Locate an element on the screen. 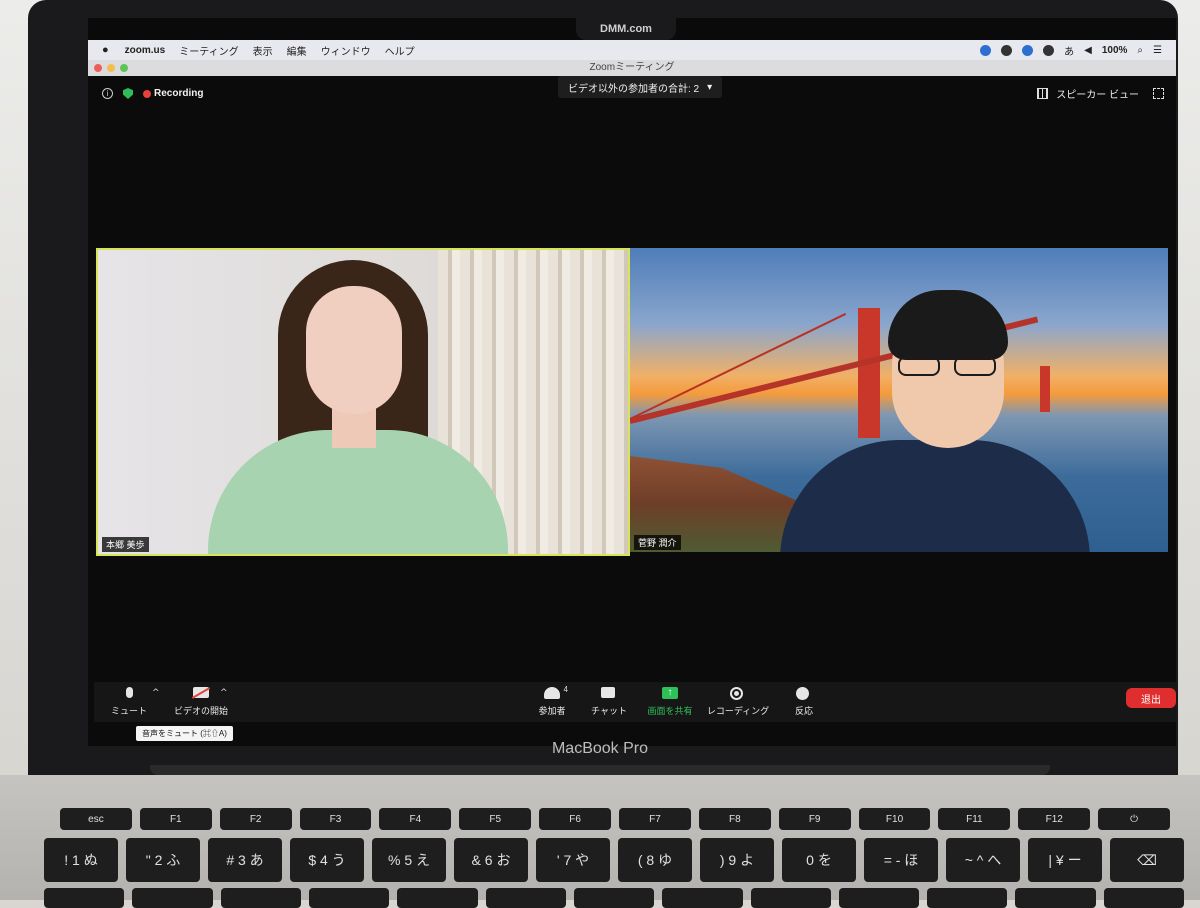 This screenshot has height=908, width=1200. menu-app: zoom.us is located at coordinates (145, 50).